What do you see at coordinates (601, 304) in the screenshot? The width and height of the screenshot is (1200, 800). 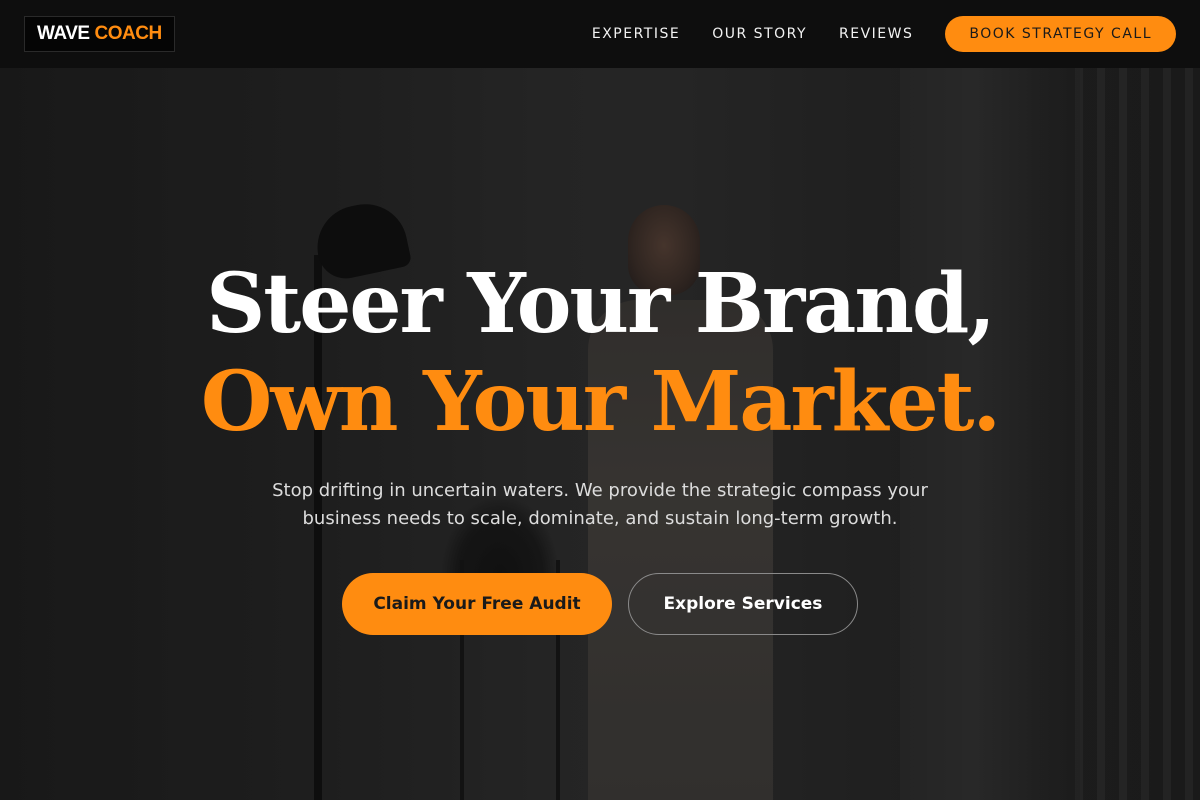 I see `headline-line-1: Steer Your Brand,` at bounding box center [601, 304].